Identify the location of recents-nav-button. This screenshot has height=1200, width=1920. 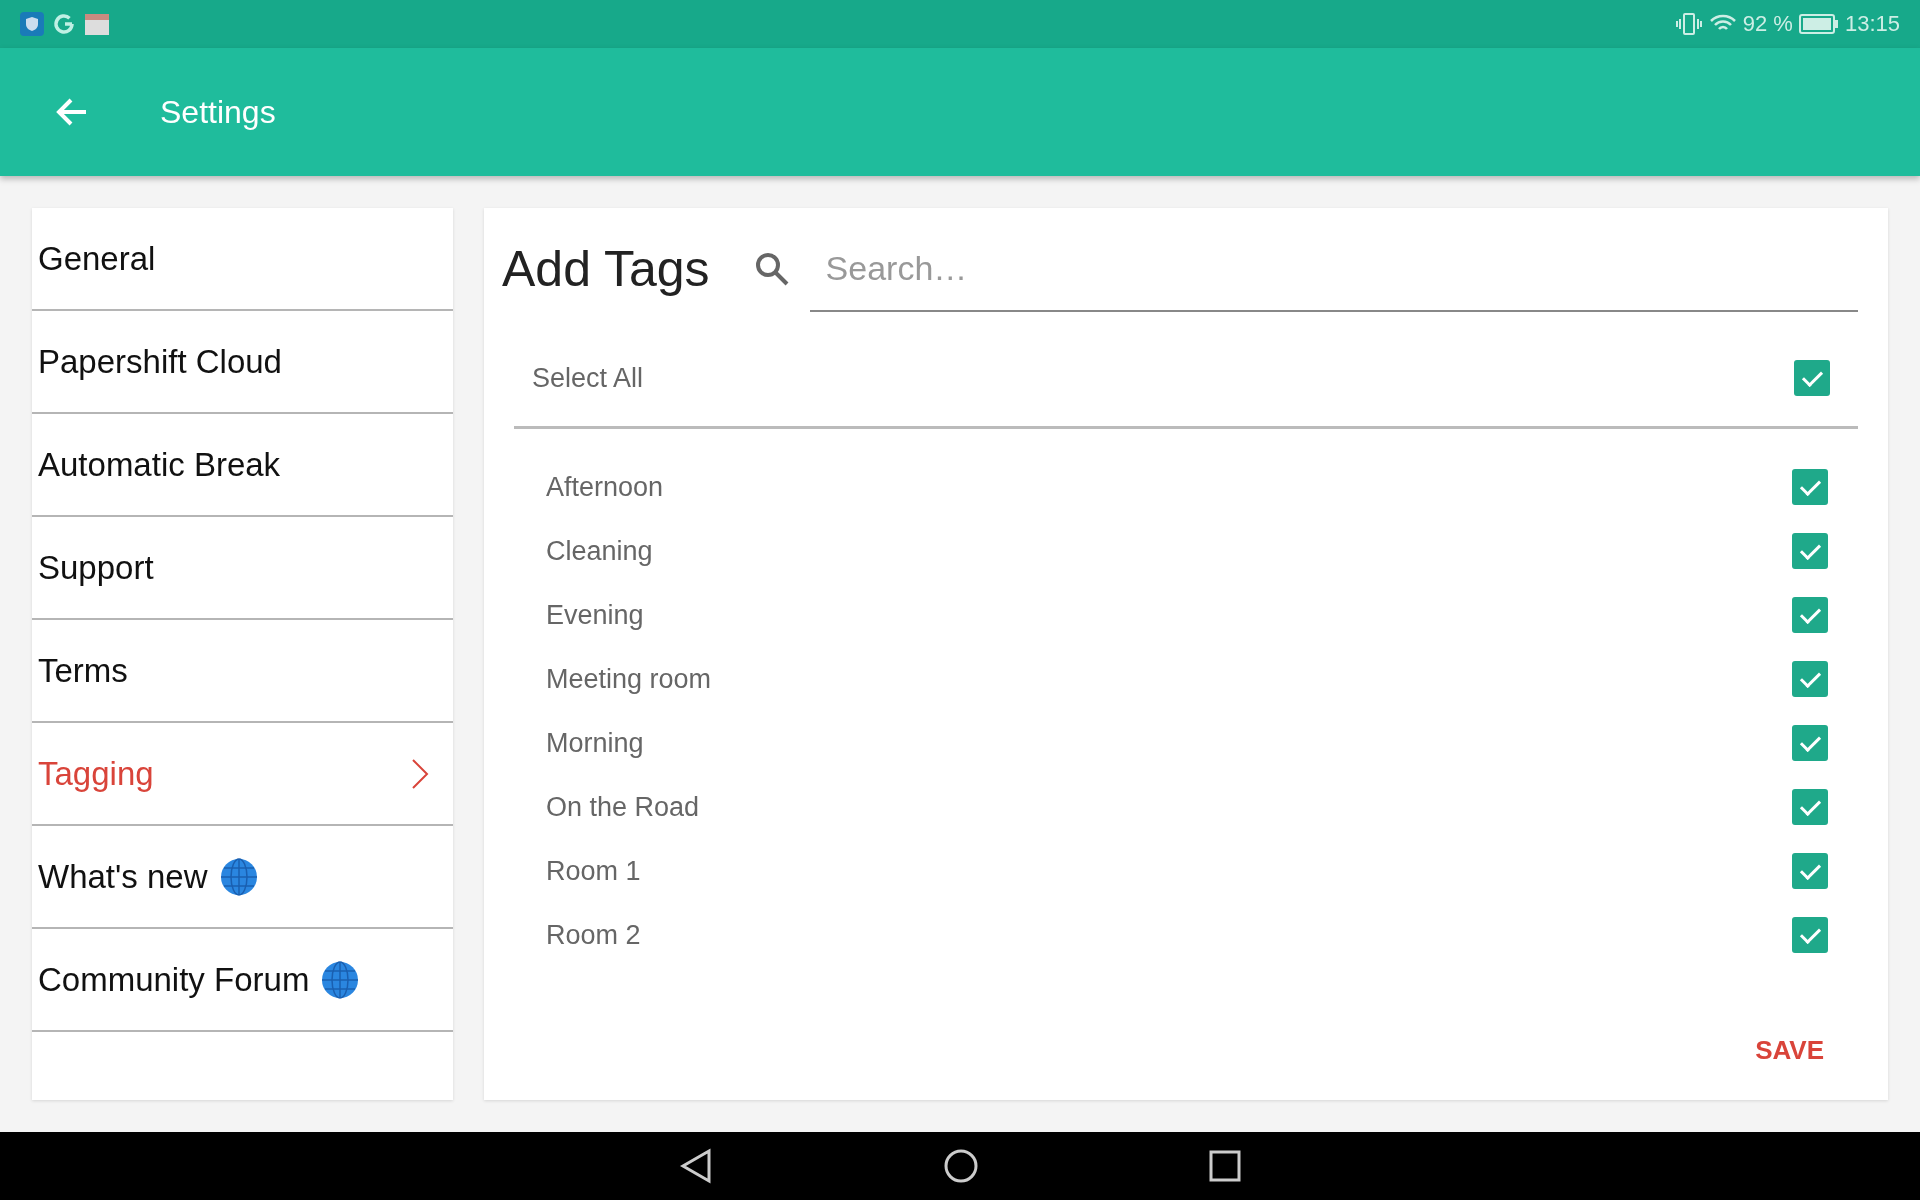
(1225, 1166).